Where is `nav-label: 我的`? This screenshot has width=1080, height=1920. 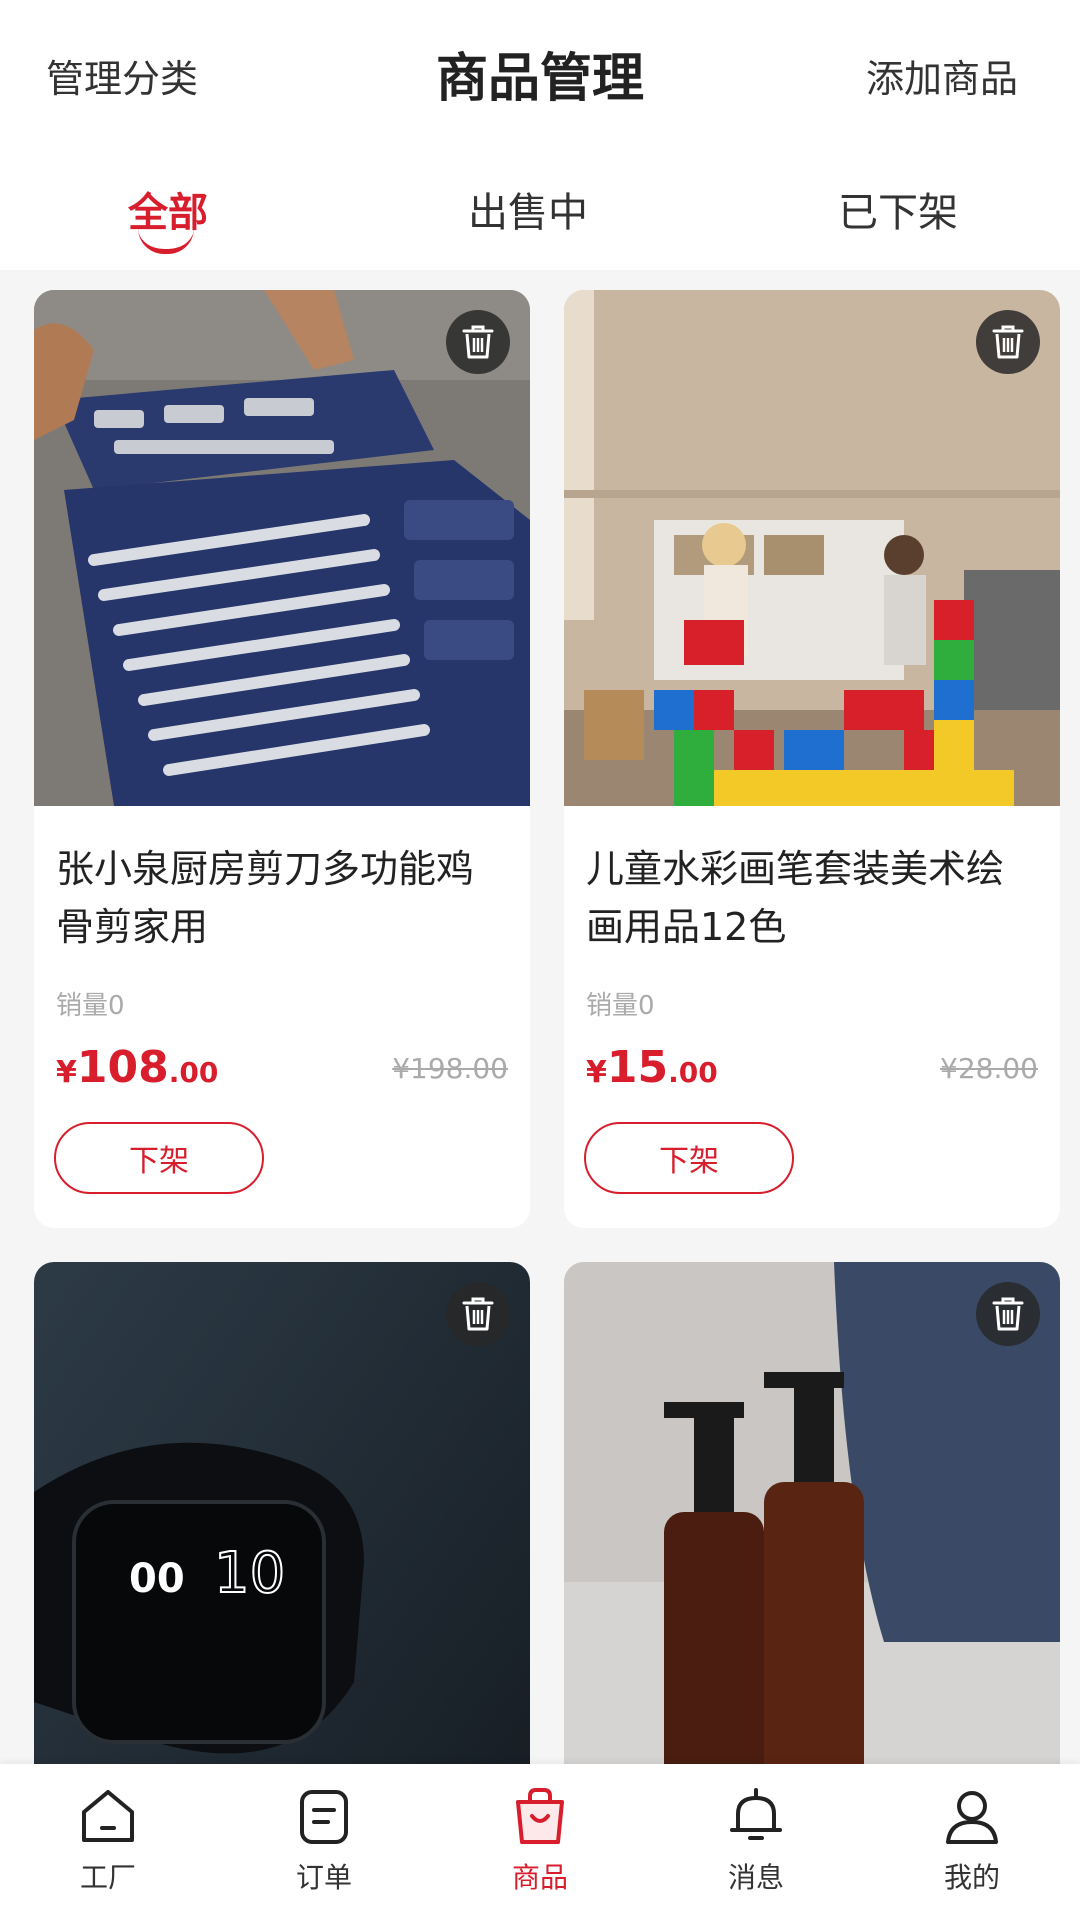
nav-label: 我的 is located at coordinates (971, 1877).